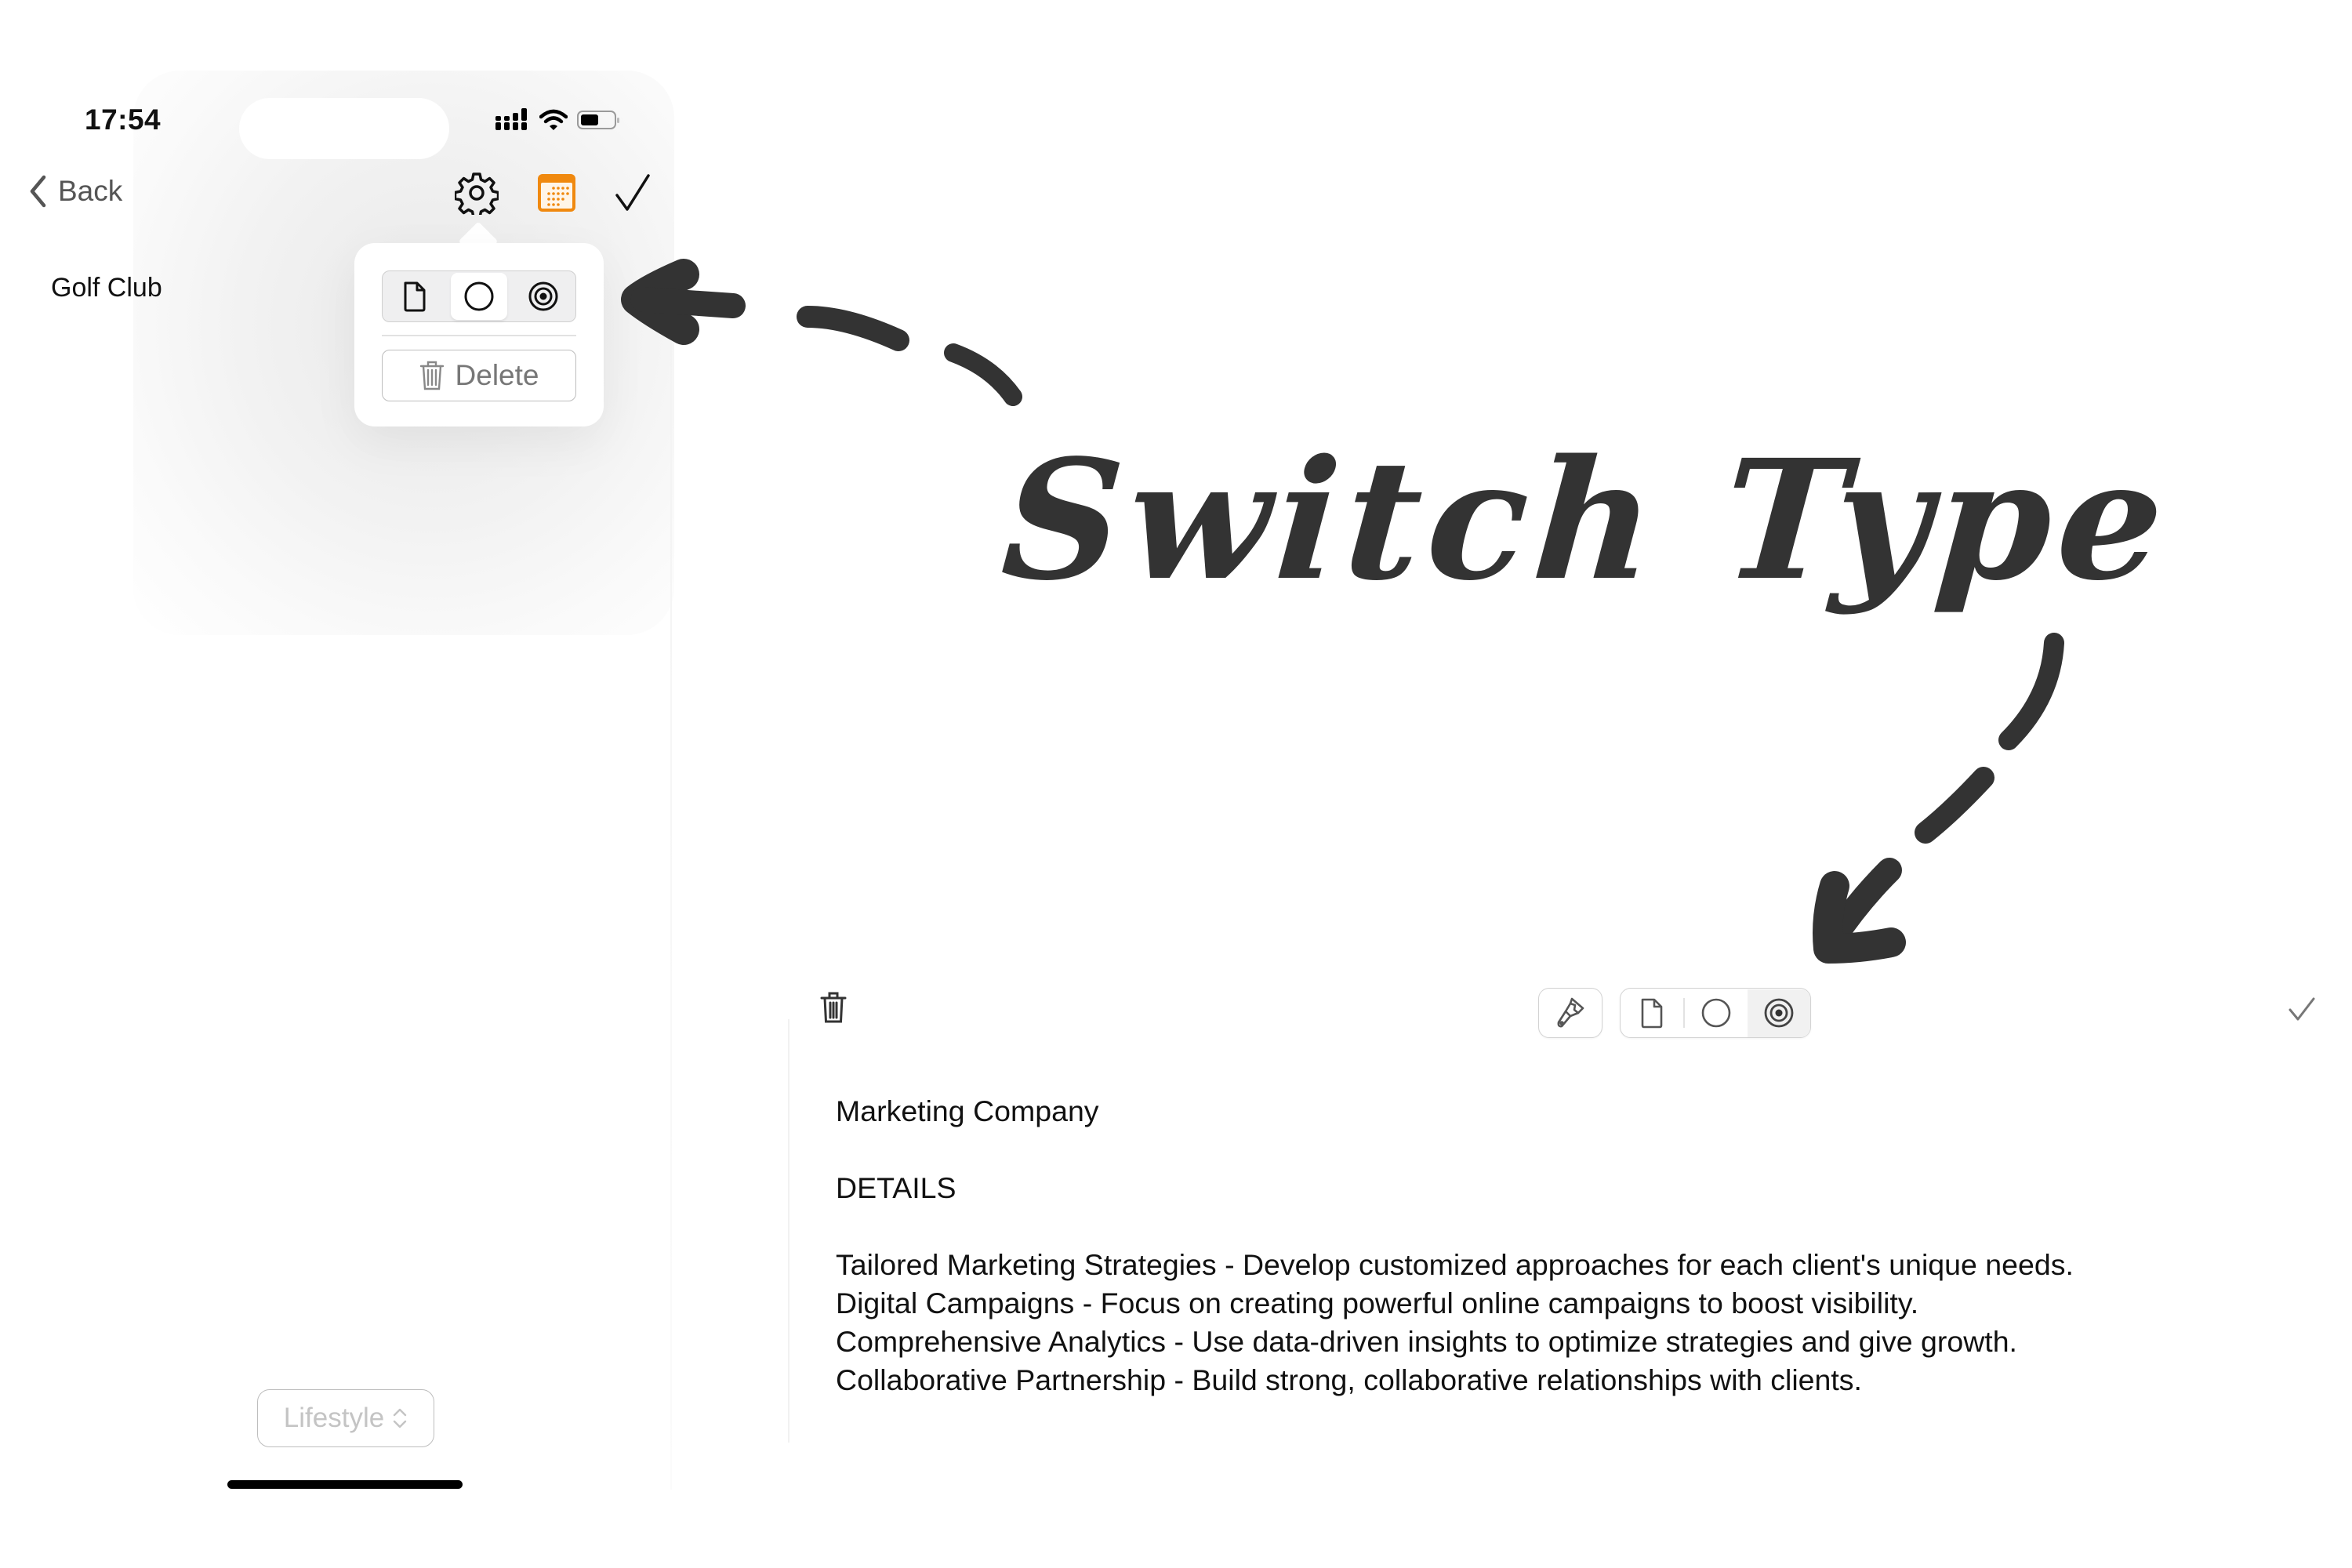 This screenshot has width=2352, height=1568. What do you see at coordinates (90, 191) in the screenshot?
I see `back-label: Back` at bounding box center [90, 191].